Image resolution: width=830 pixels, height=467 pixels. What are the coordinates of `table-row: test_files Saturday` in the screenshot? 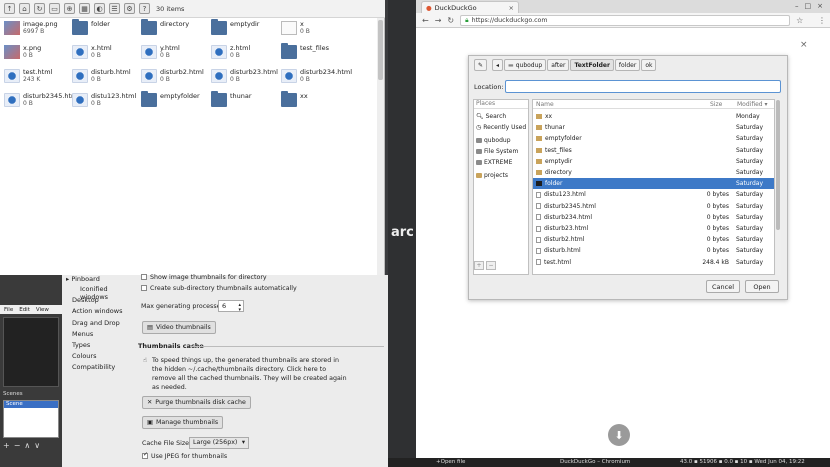 It's located at (653, 150).